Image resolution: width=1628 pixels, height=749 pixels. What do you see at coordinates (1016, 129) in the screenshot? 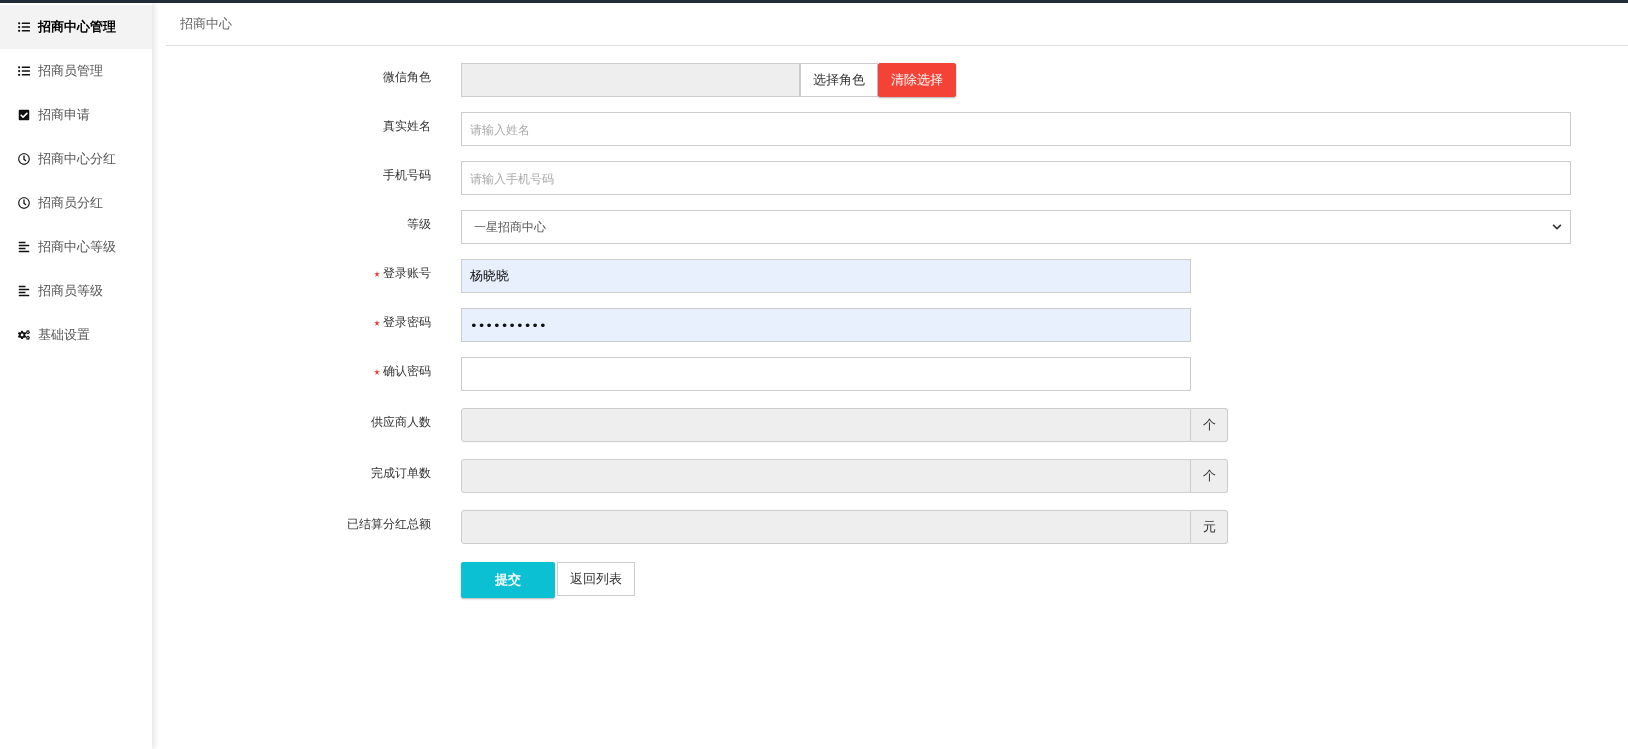
I see `input-field: 请输入姓名` at bounding box center [1016, 129].